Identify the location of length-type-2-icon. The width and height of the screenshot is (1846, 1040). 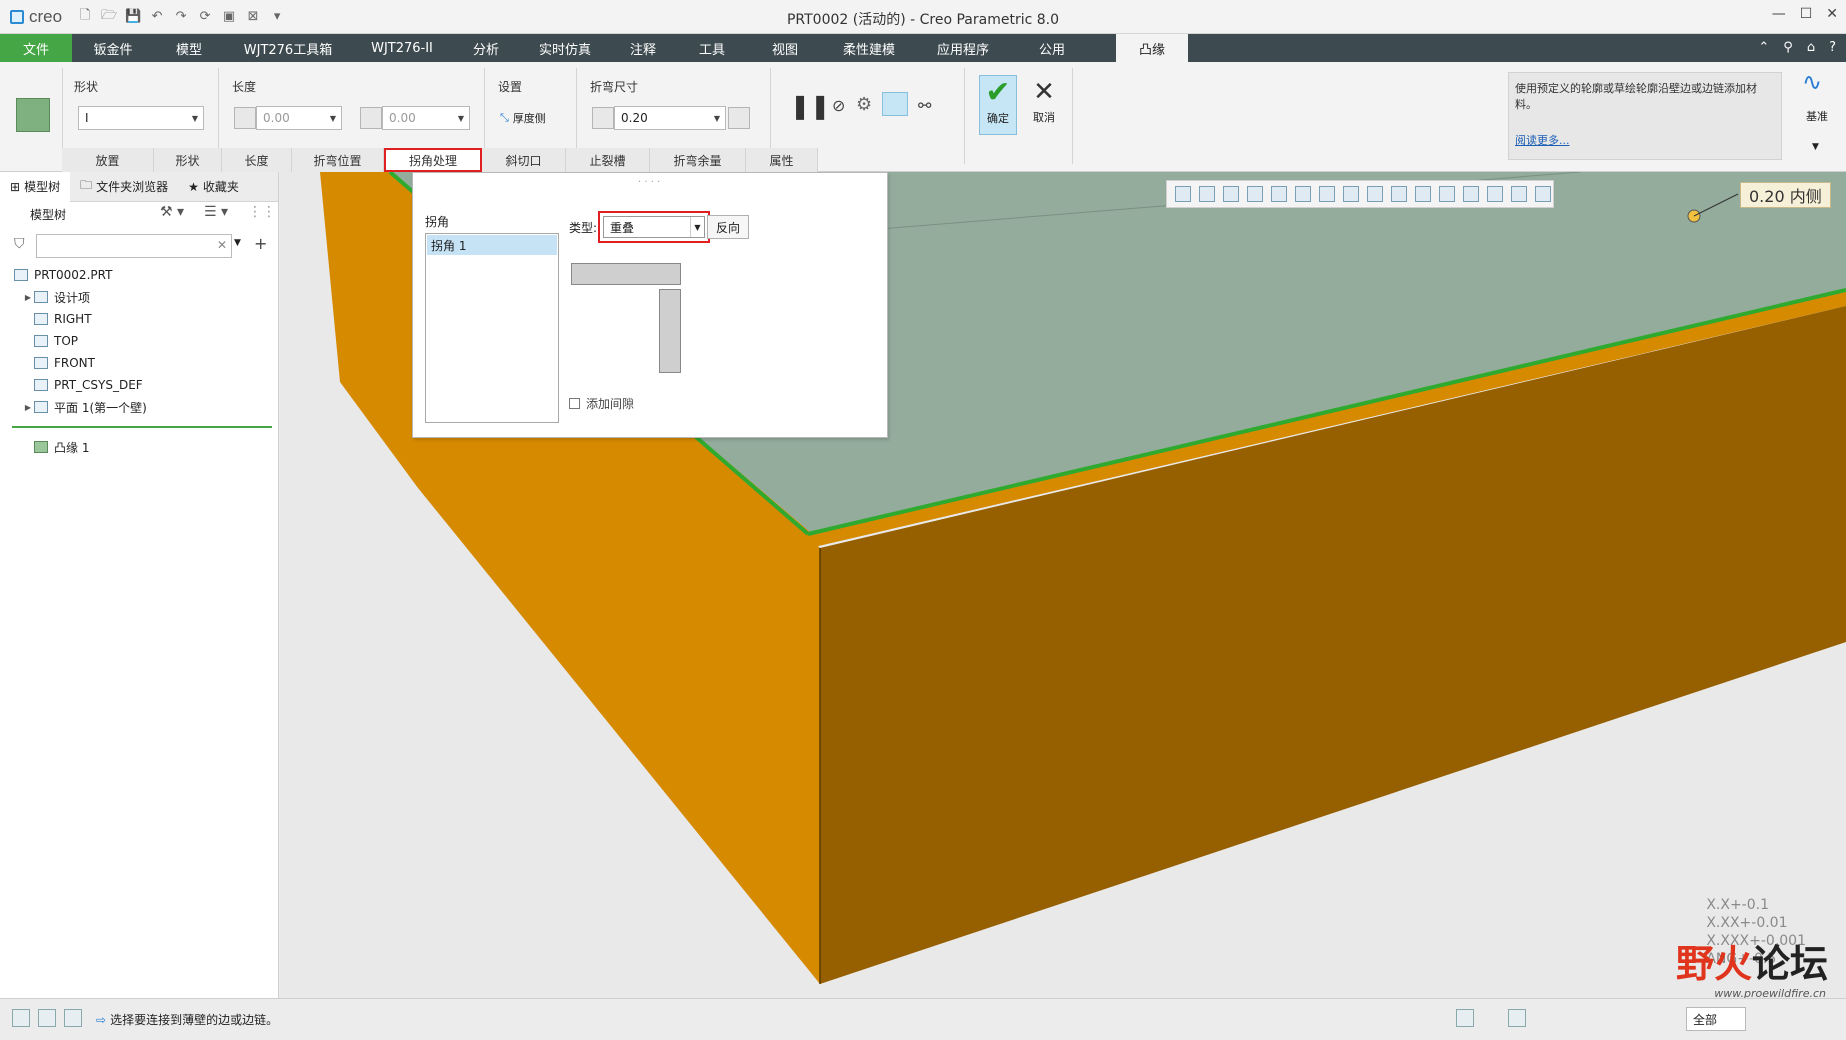
(371, 118).